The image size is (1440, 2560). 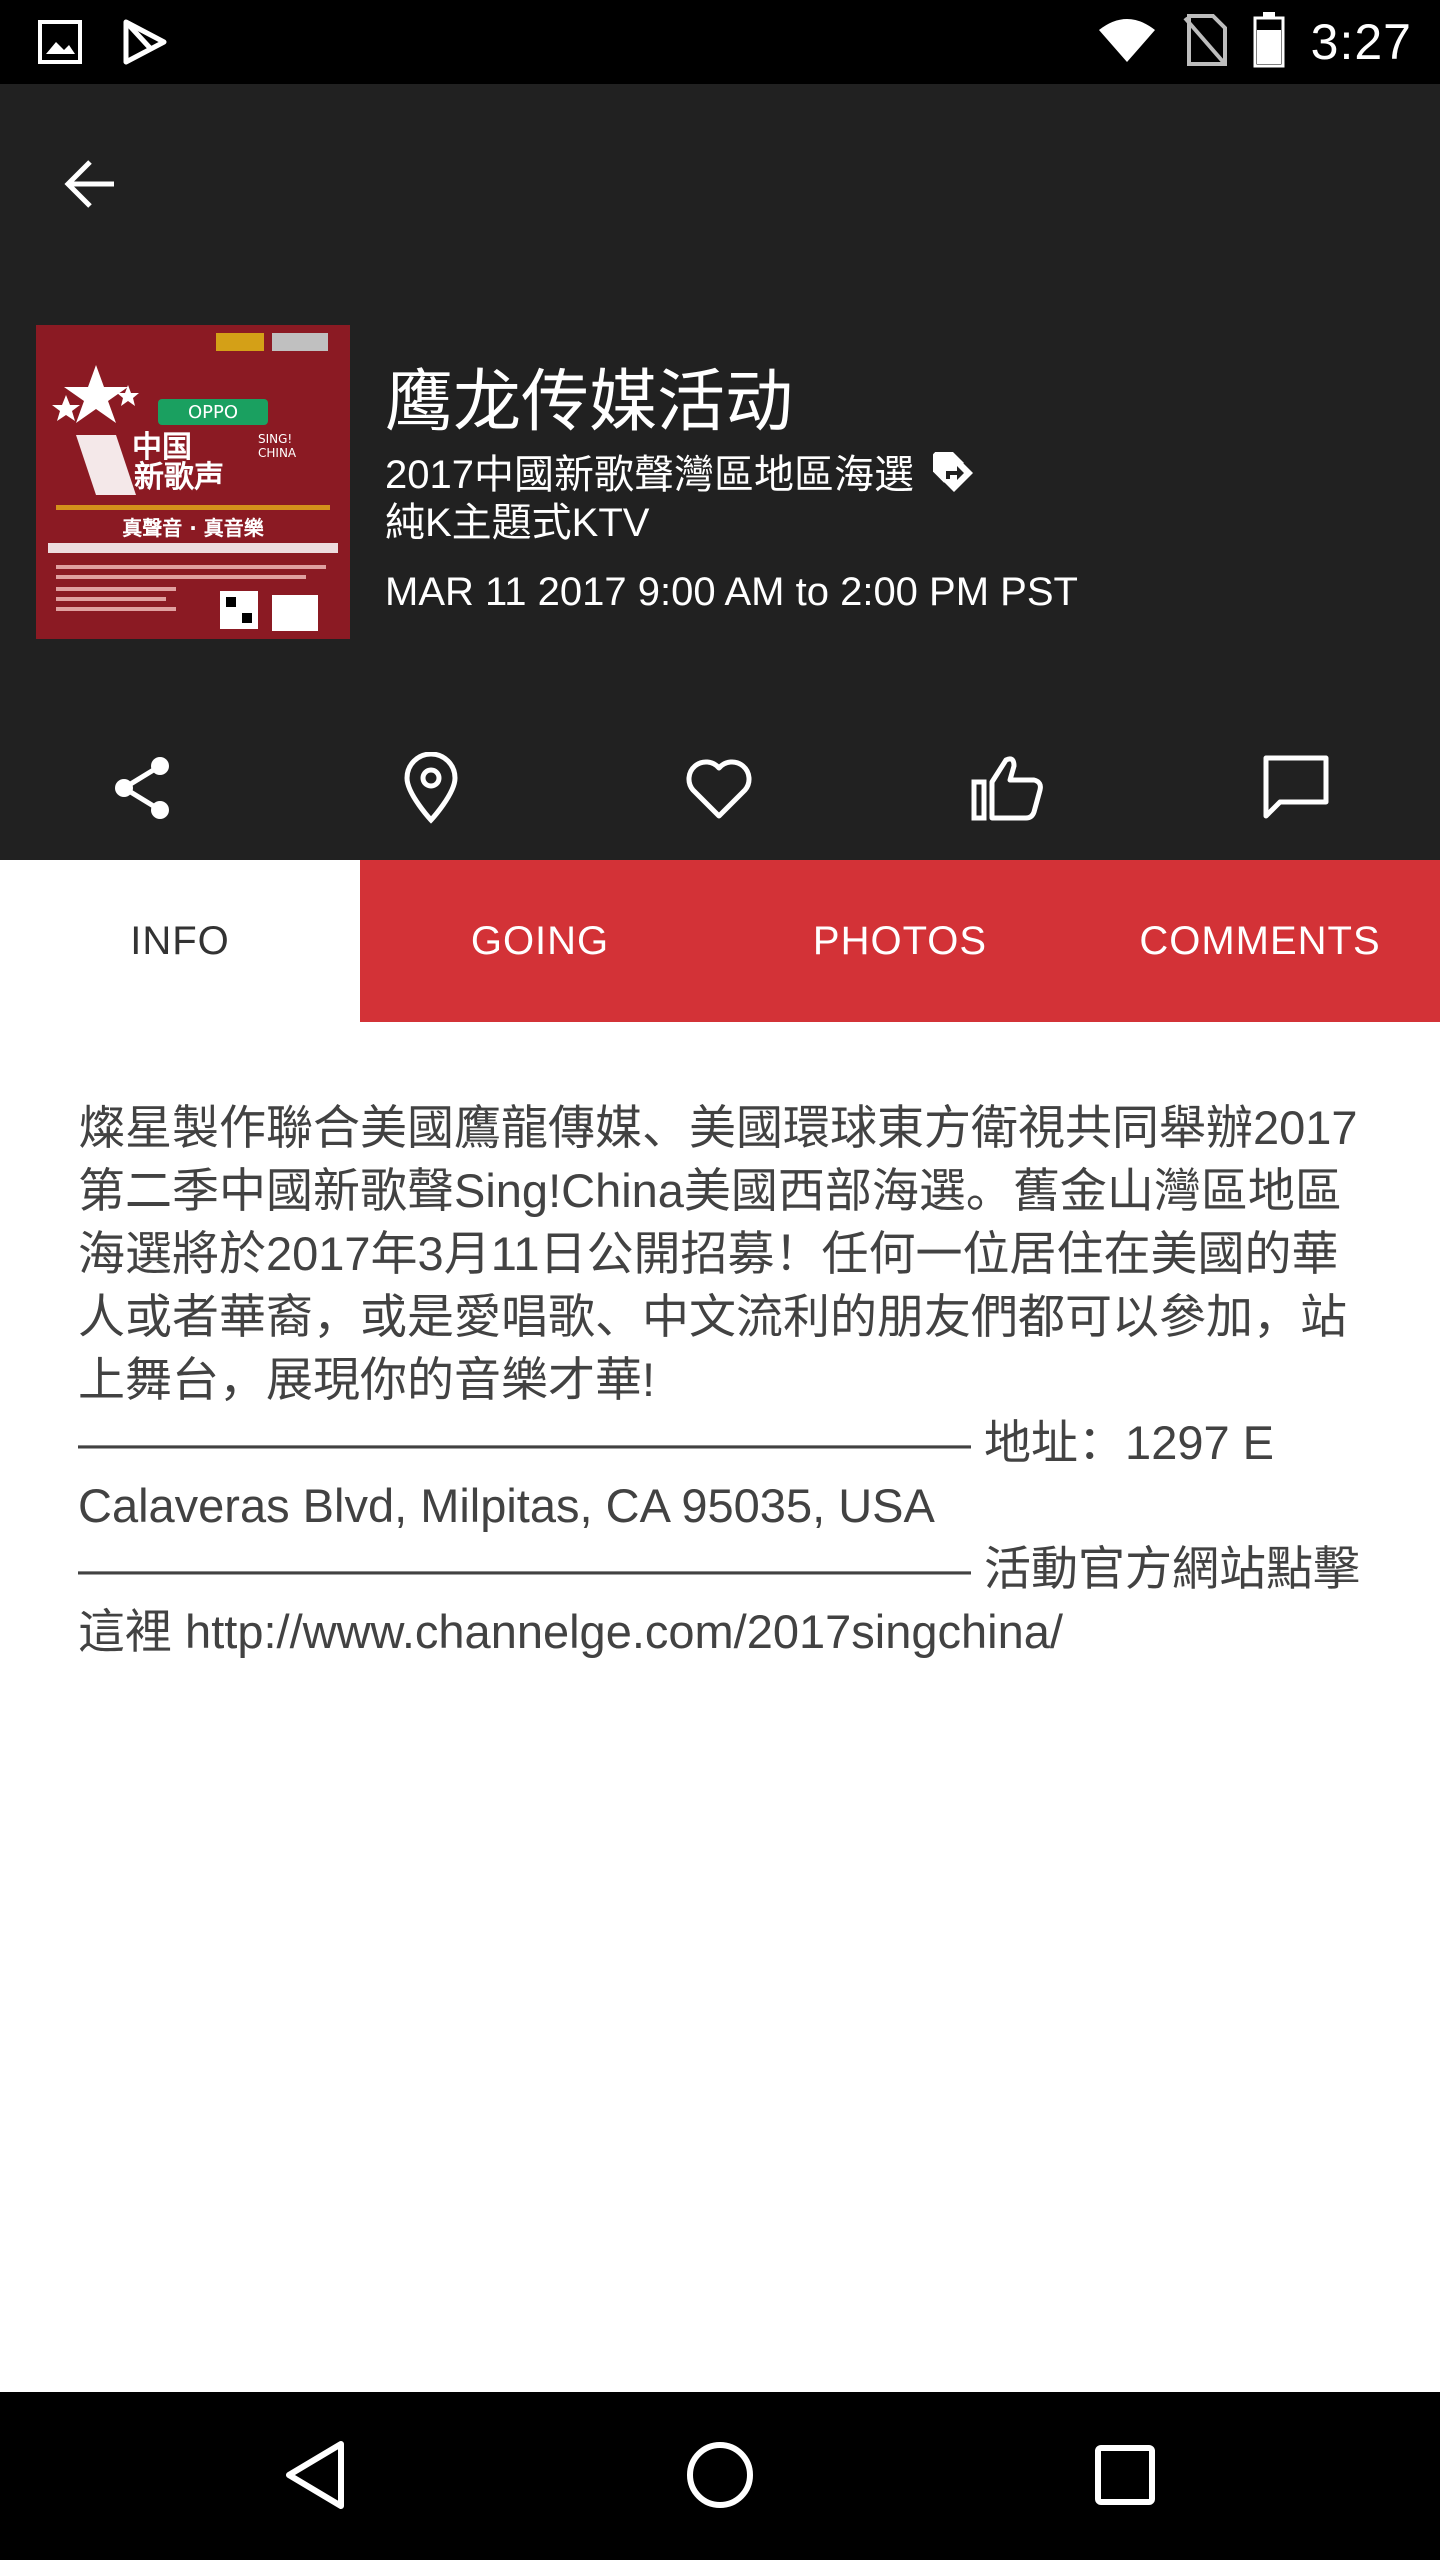 I want to click on back-triangle-icon, so click(x=315, y=2477).